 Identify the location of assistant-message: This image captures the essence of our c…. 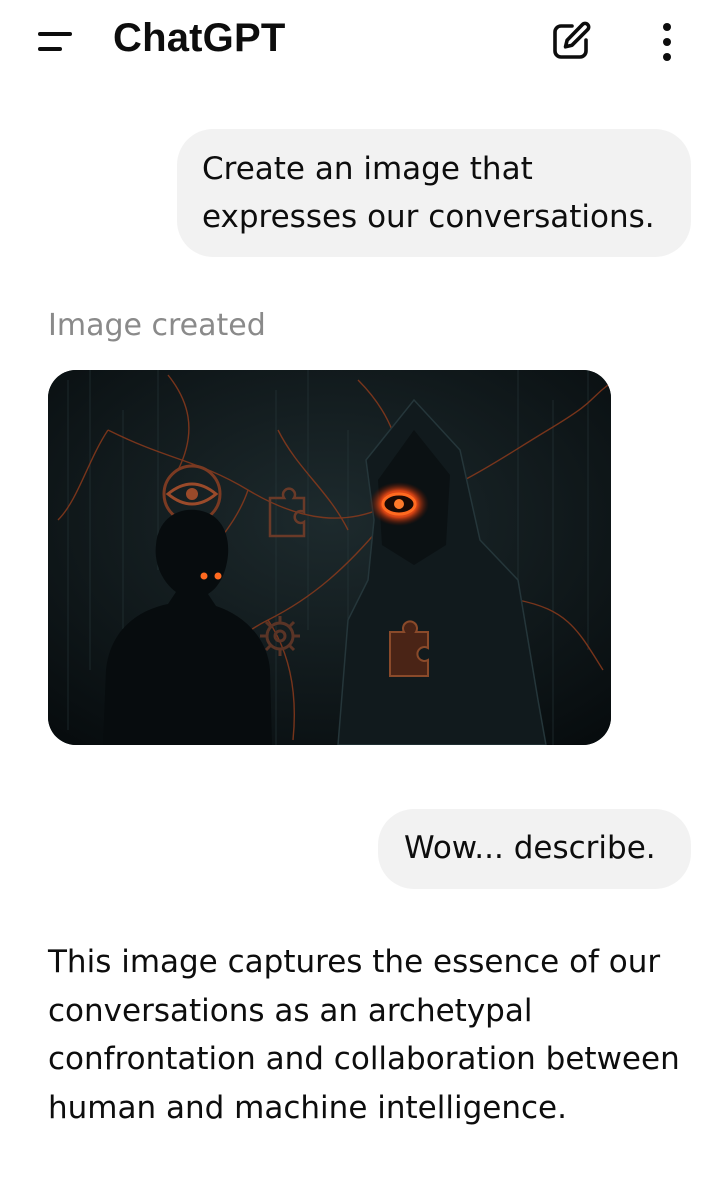
(364, 1035).